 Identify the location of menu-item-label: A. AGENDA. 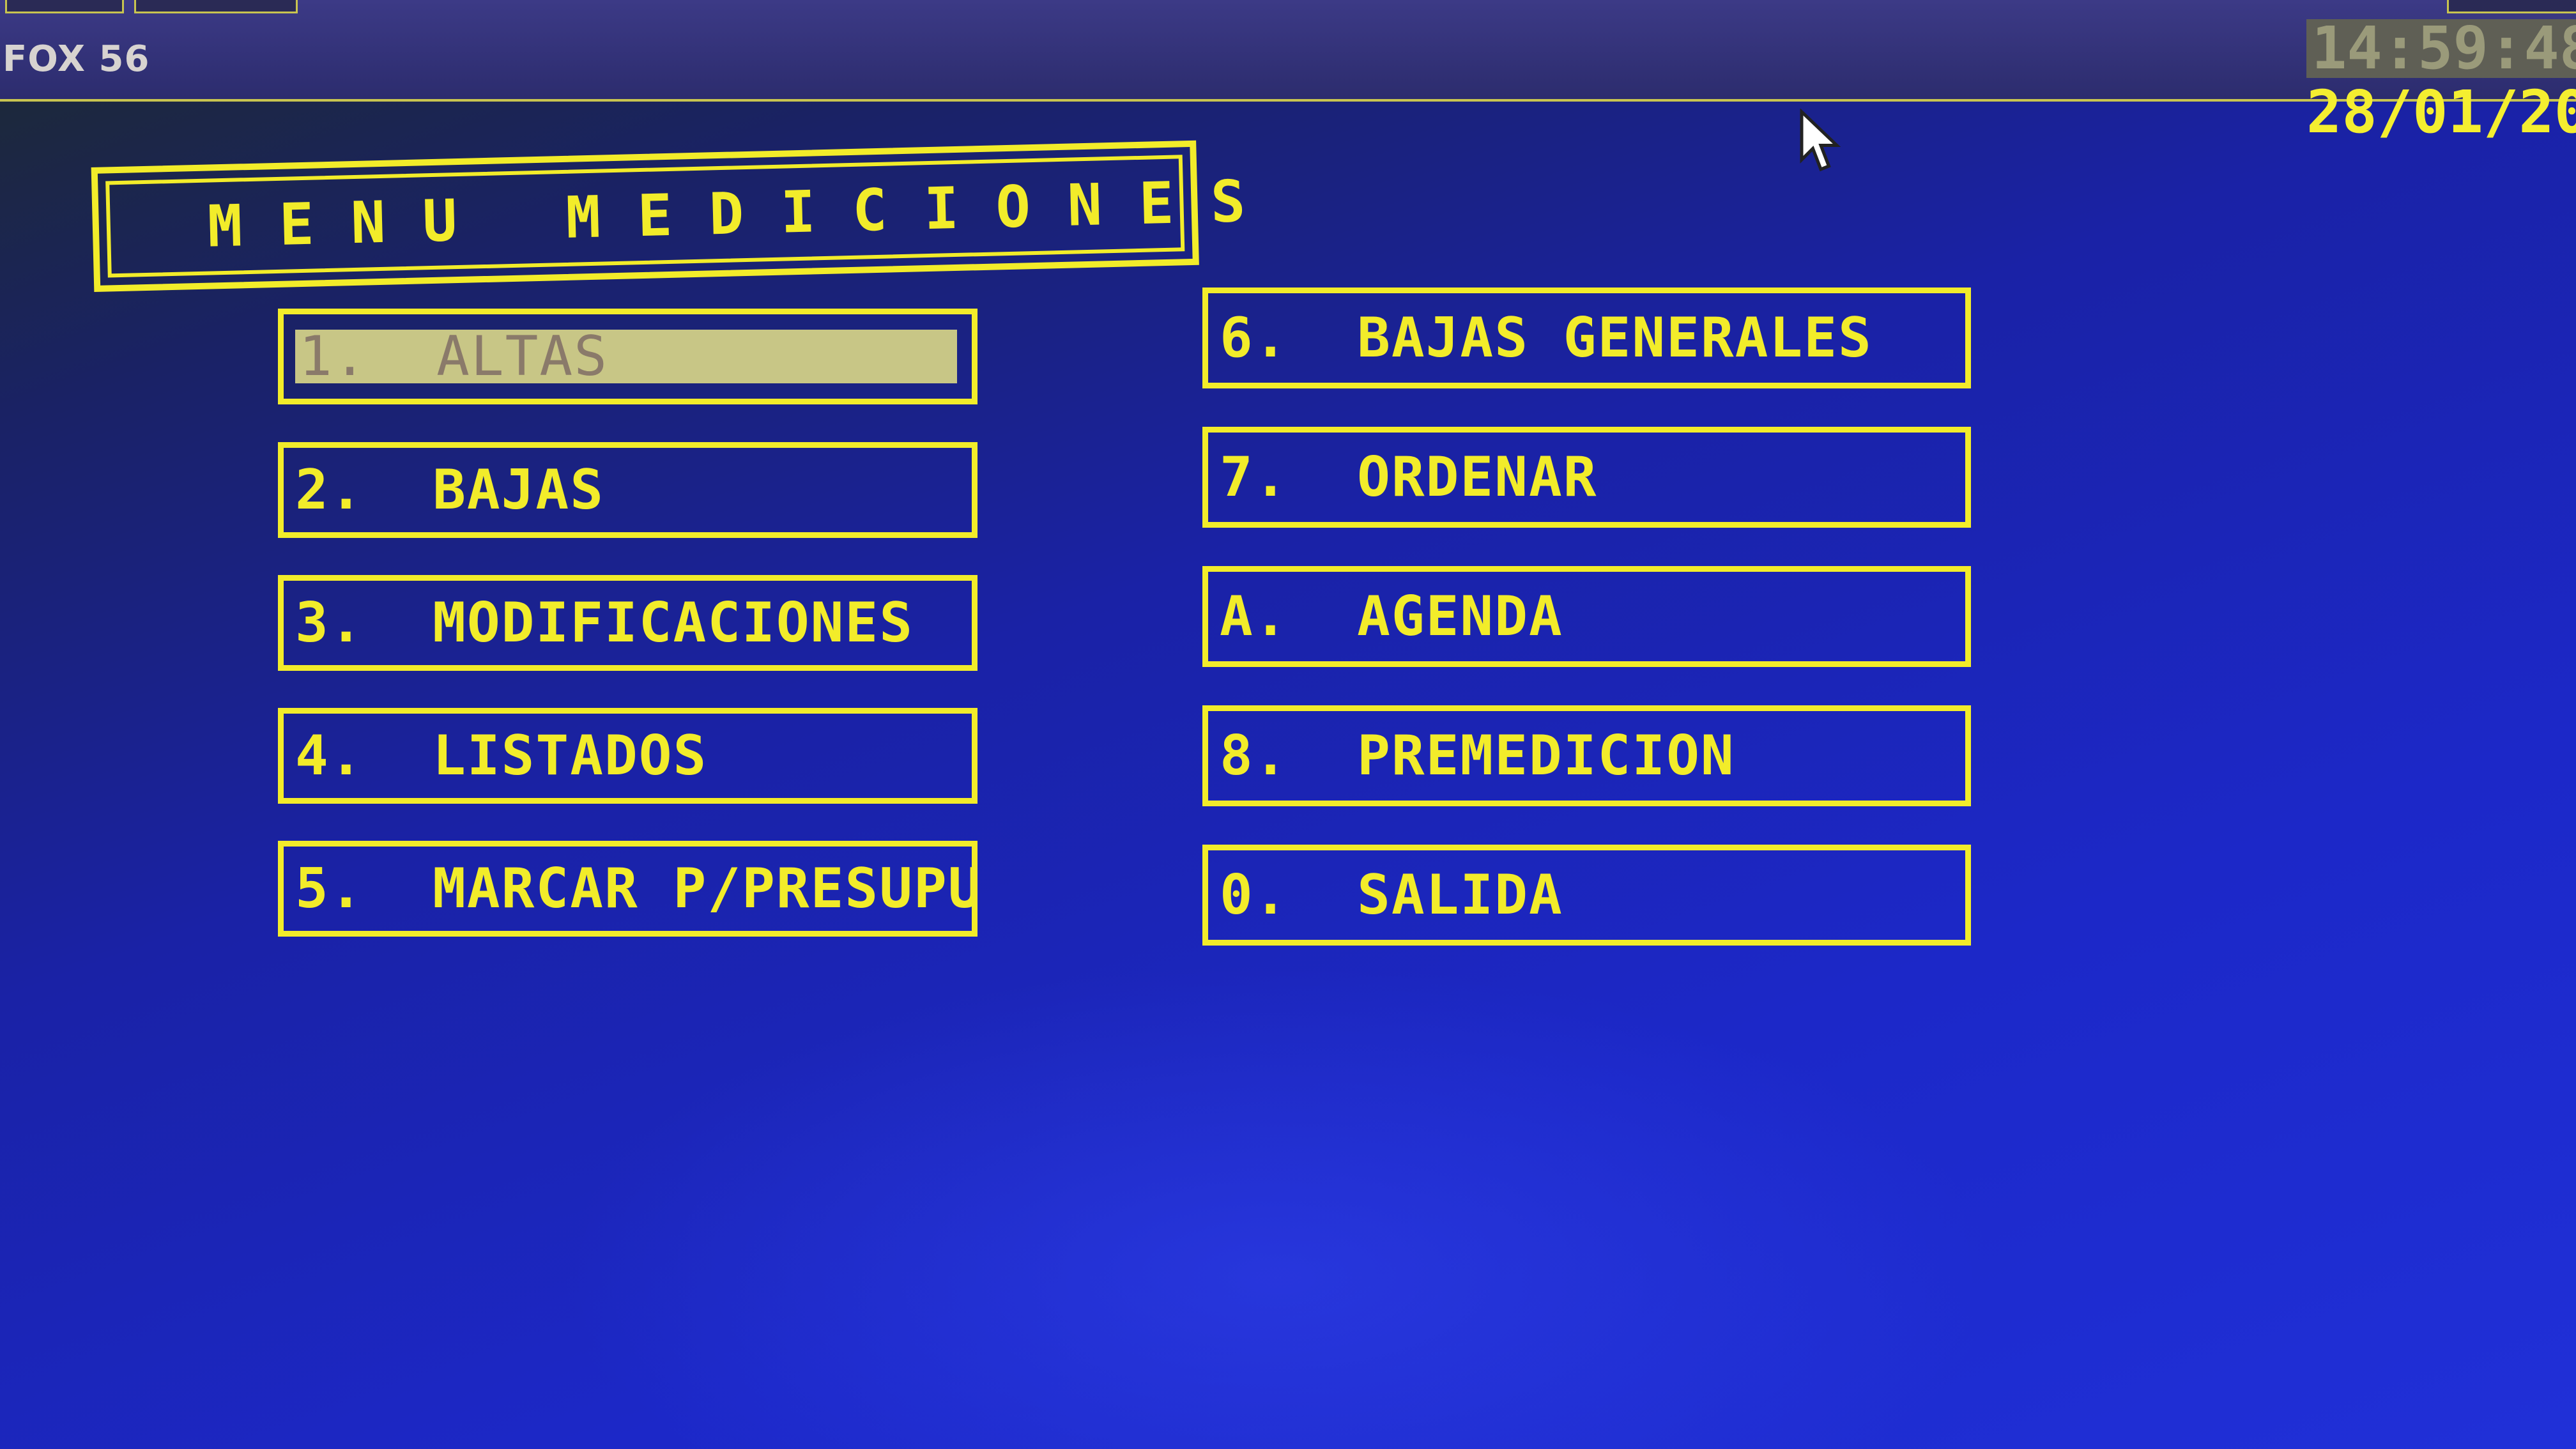
(1391, 616).